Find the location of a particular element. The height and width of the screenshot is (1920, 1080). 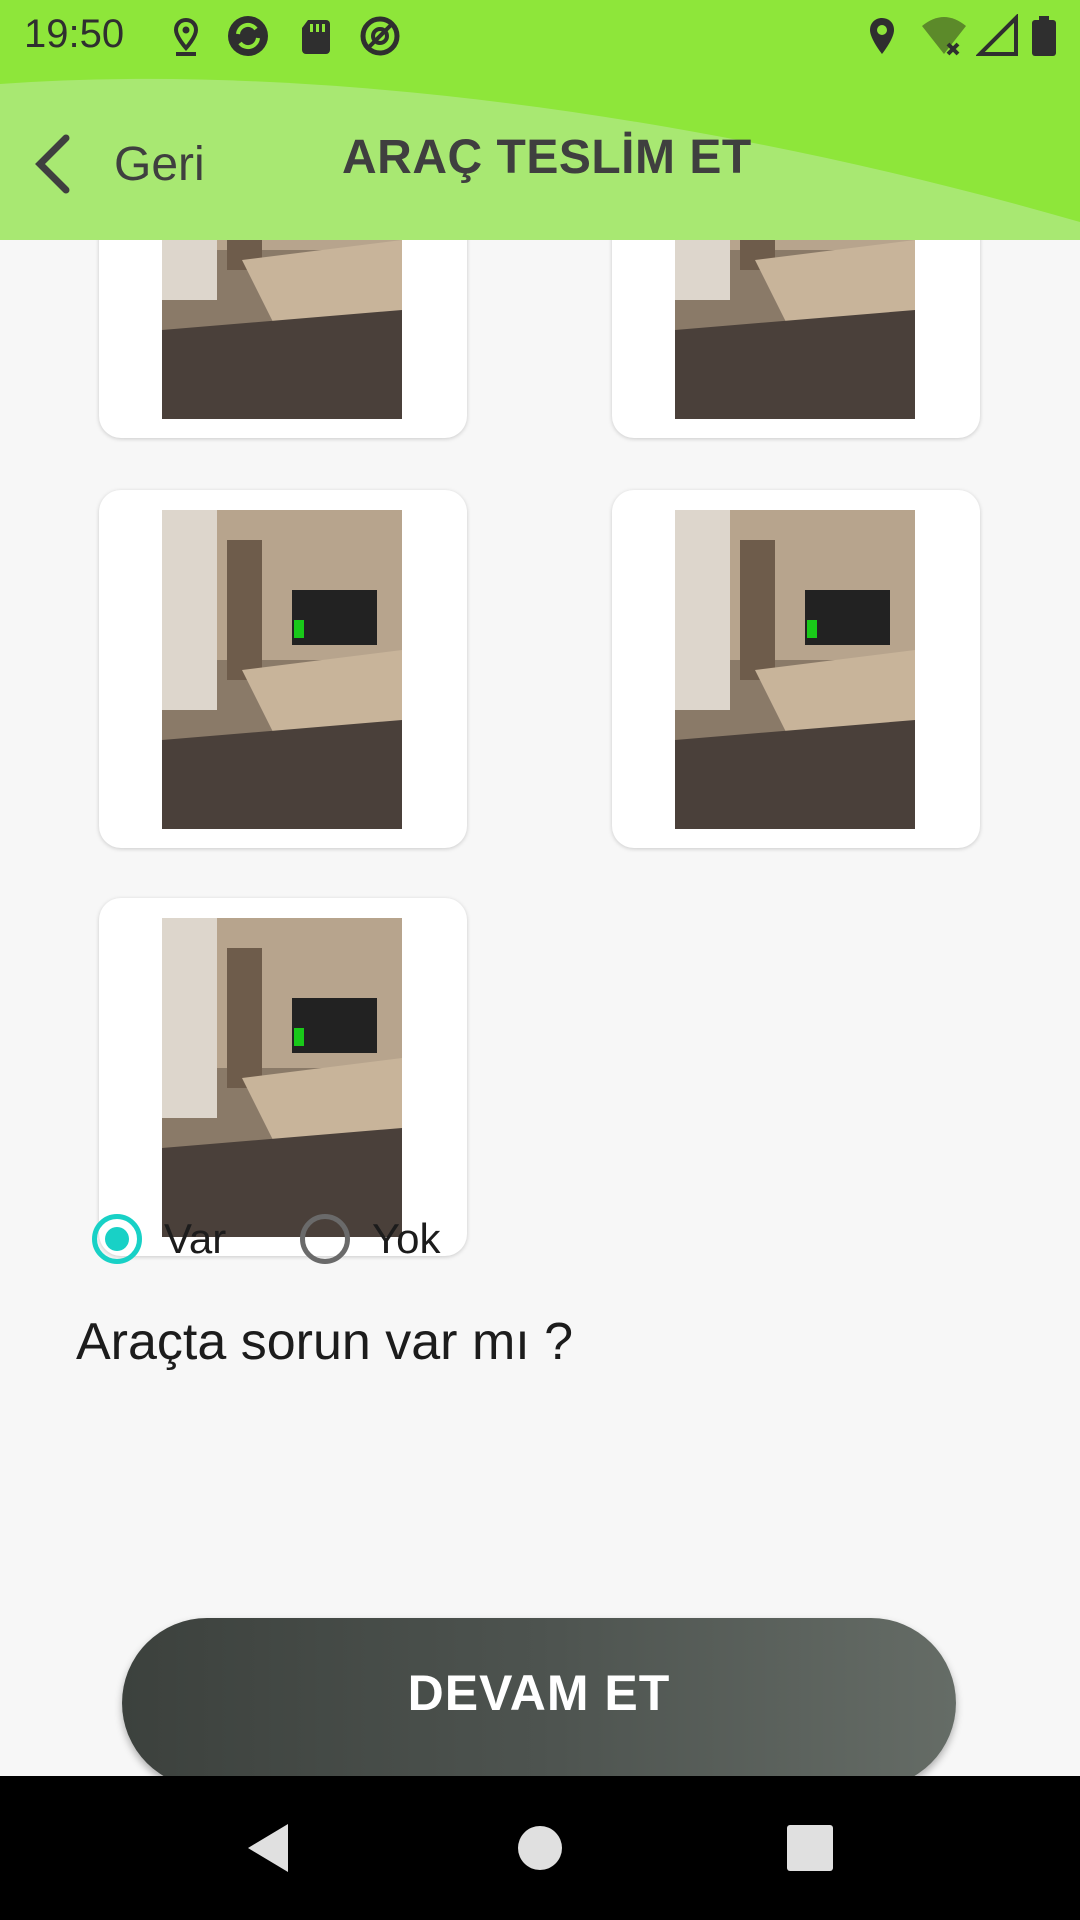

app-header: Geri ARAÇ TESLİM ET is located at coordinates (540, 156).